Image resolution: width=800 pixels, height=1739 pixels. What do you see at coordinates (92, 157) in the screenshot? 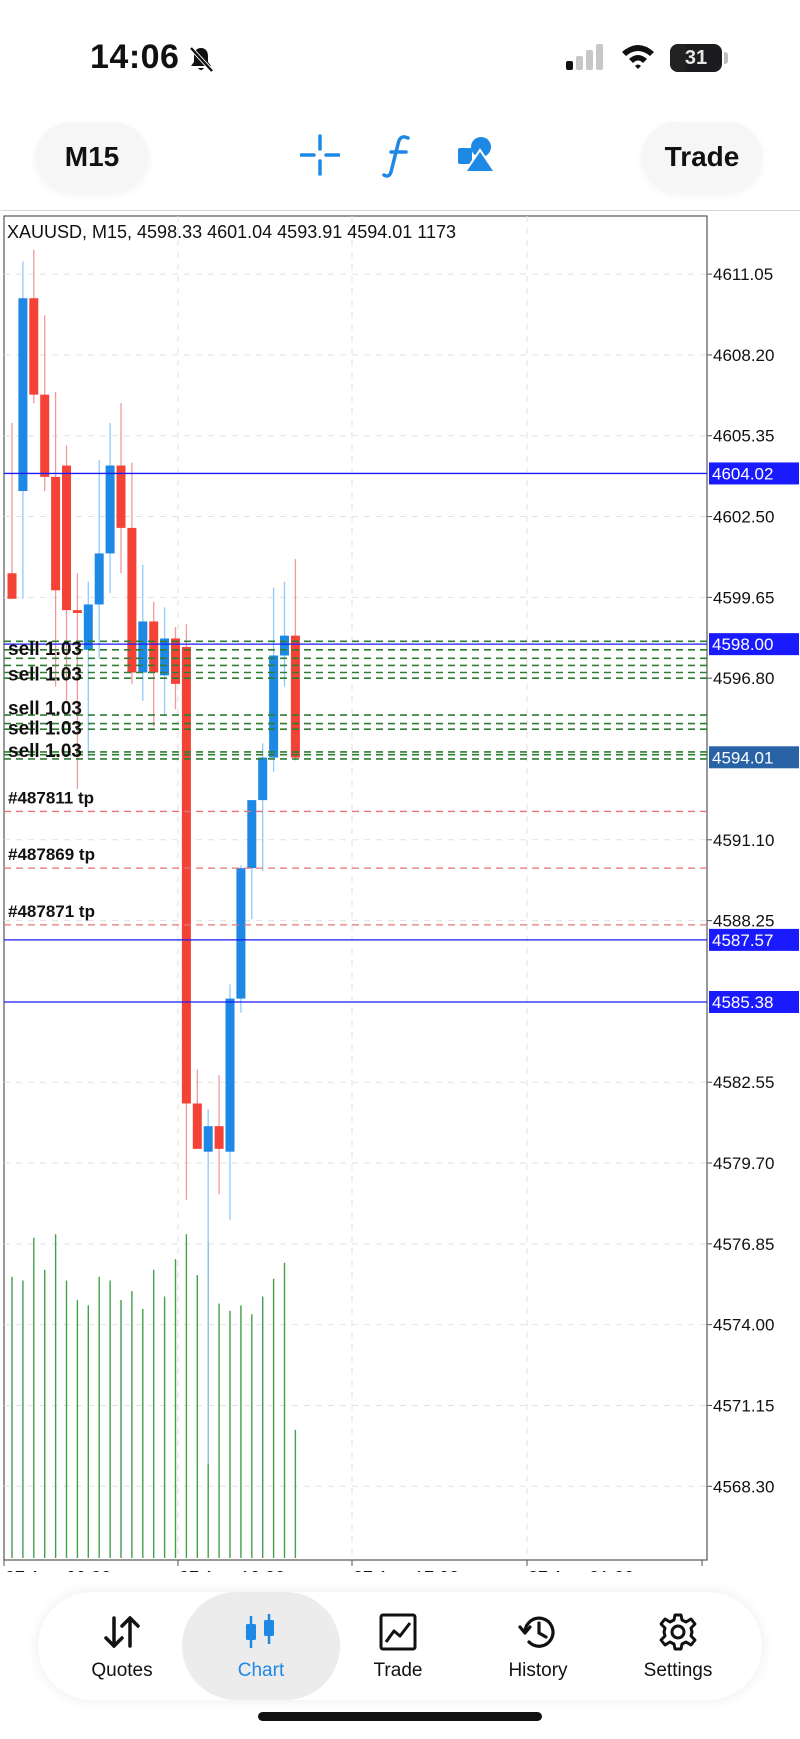
I see `timeframe-button: M15` at bounding box center [92, 157].